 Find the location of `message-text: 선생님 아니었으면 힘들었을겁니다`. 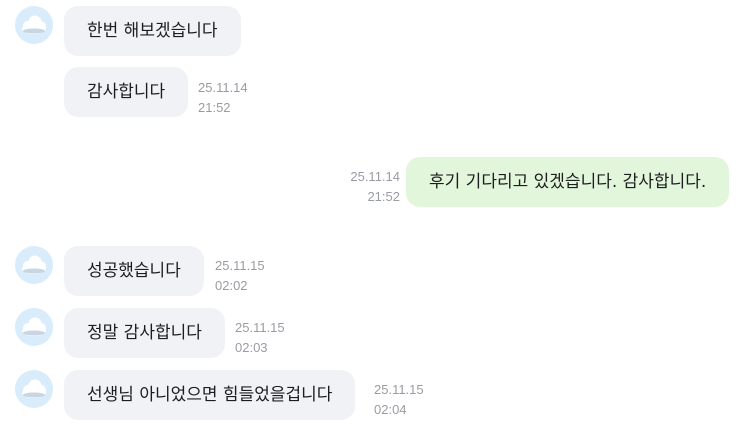

message-text: 선생님 아니었으면 힘들었을겁니다 is located at coordinates (210, 395).